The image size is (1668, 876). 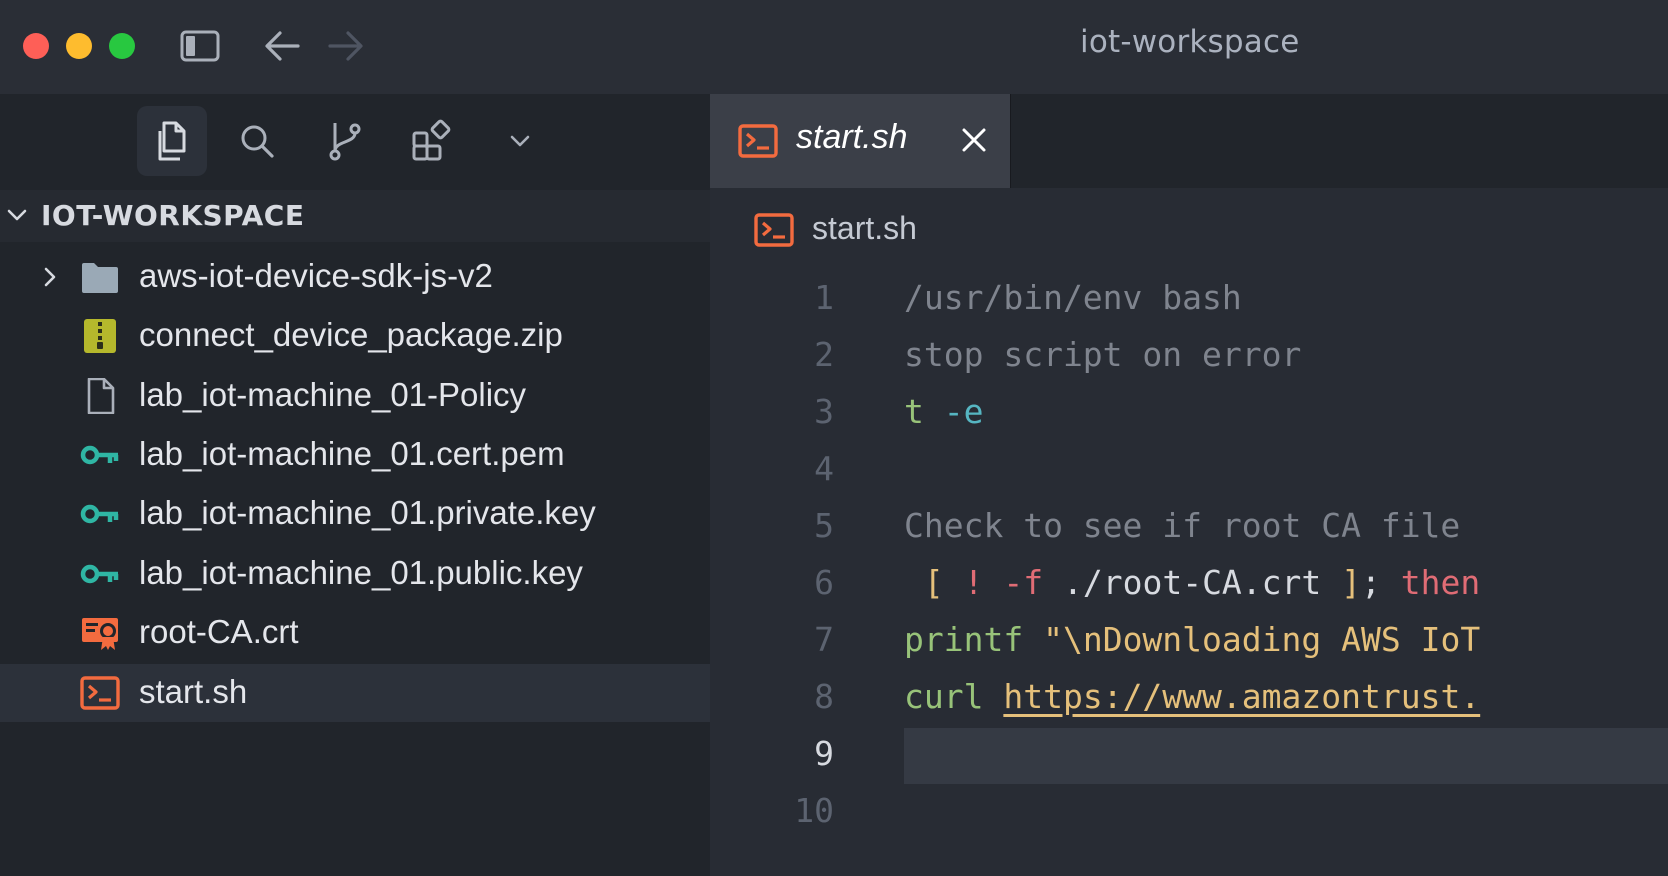 I want to click on code-line: 10, so click(x=1189, y=813).